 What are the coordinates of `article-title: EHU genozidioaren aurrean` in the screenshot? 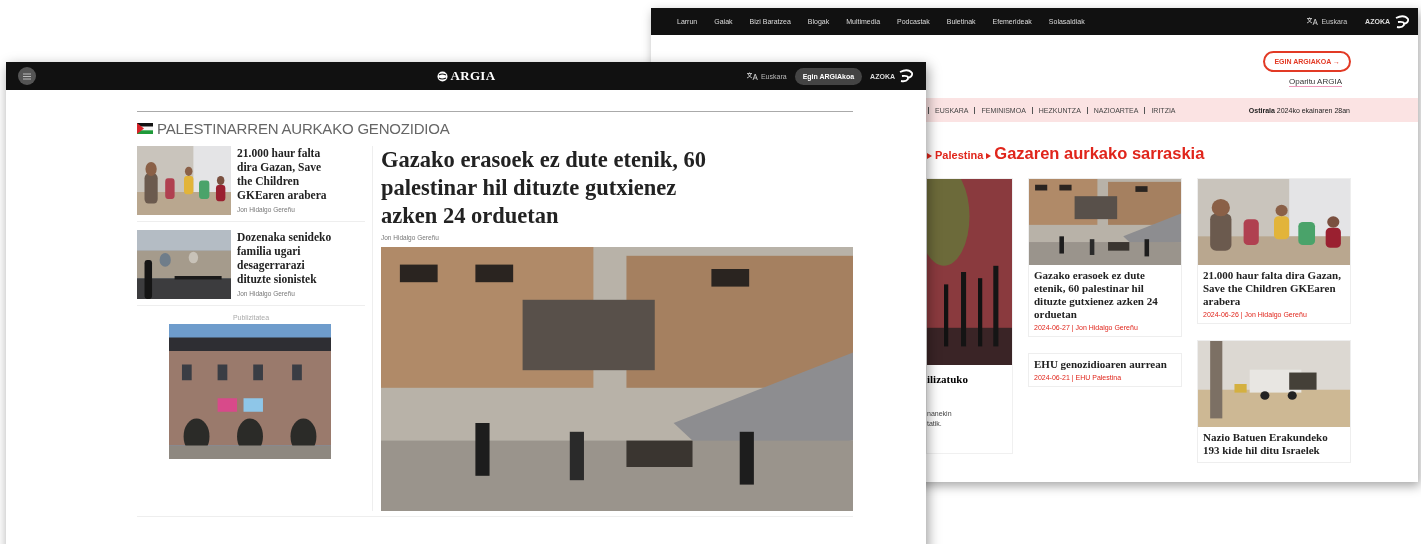 It's located at (1105, 364).